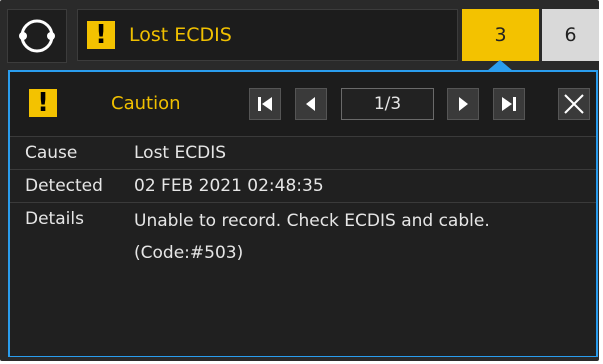 The height and width of the screenshot is (364, 603). What do you see at coordinates (64, 186) in the screenshot?
I see `row-key: Detected` at bounding box center [64, 186].